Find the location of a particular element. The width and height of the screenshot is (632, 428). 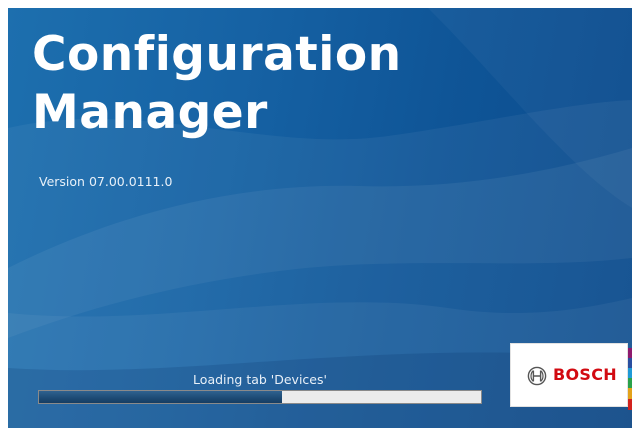

app-title-line-1: Configuration is located at coordinates (217, 54).